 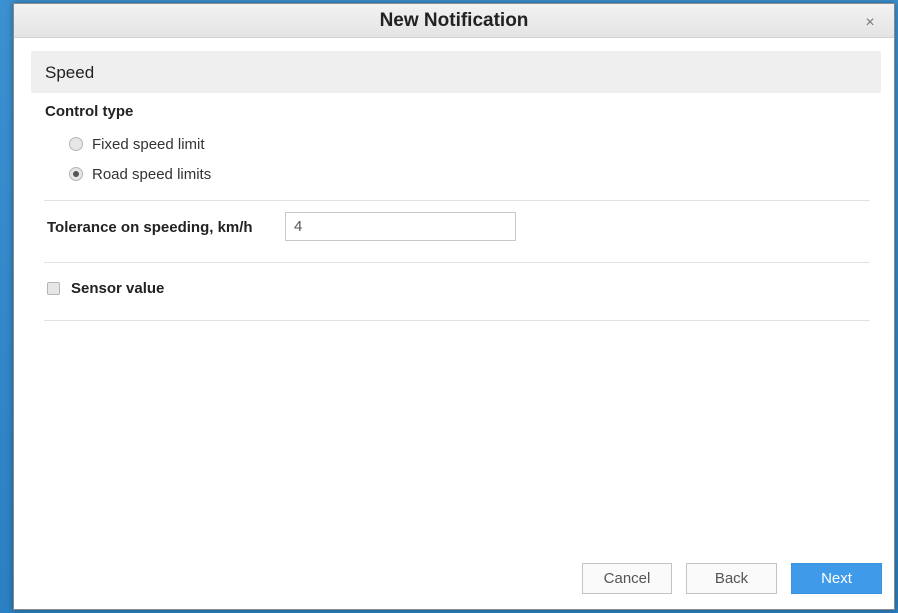 What do you see at coordinates (456, 72) in the screenshot?
I see `section-header: Speed` at bounding box center [456, 72].